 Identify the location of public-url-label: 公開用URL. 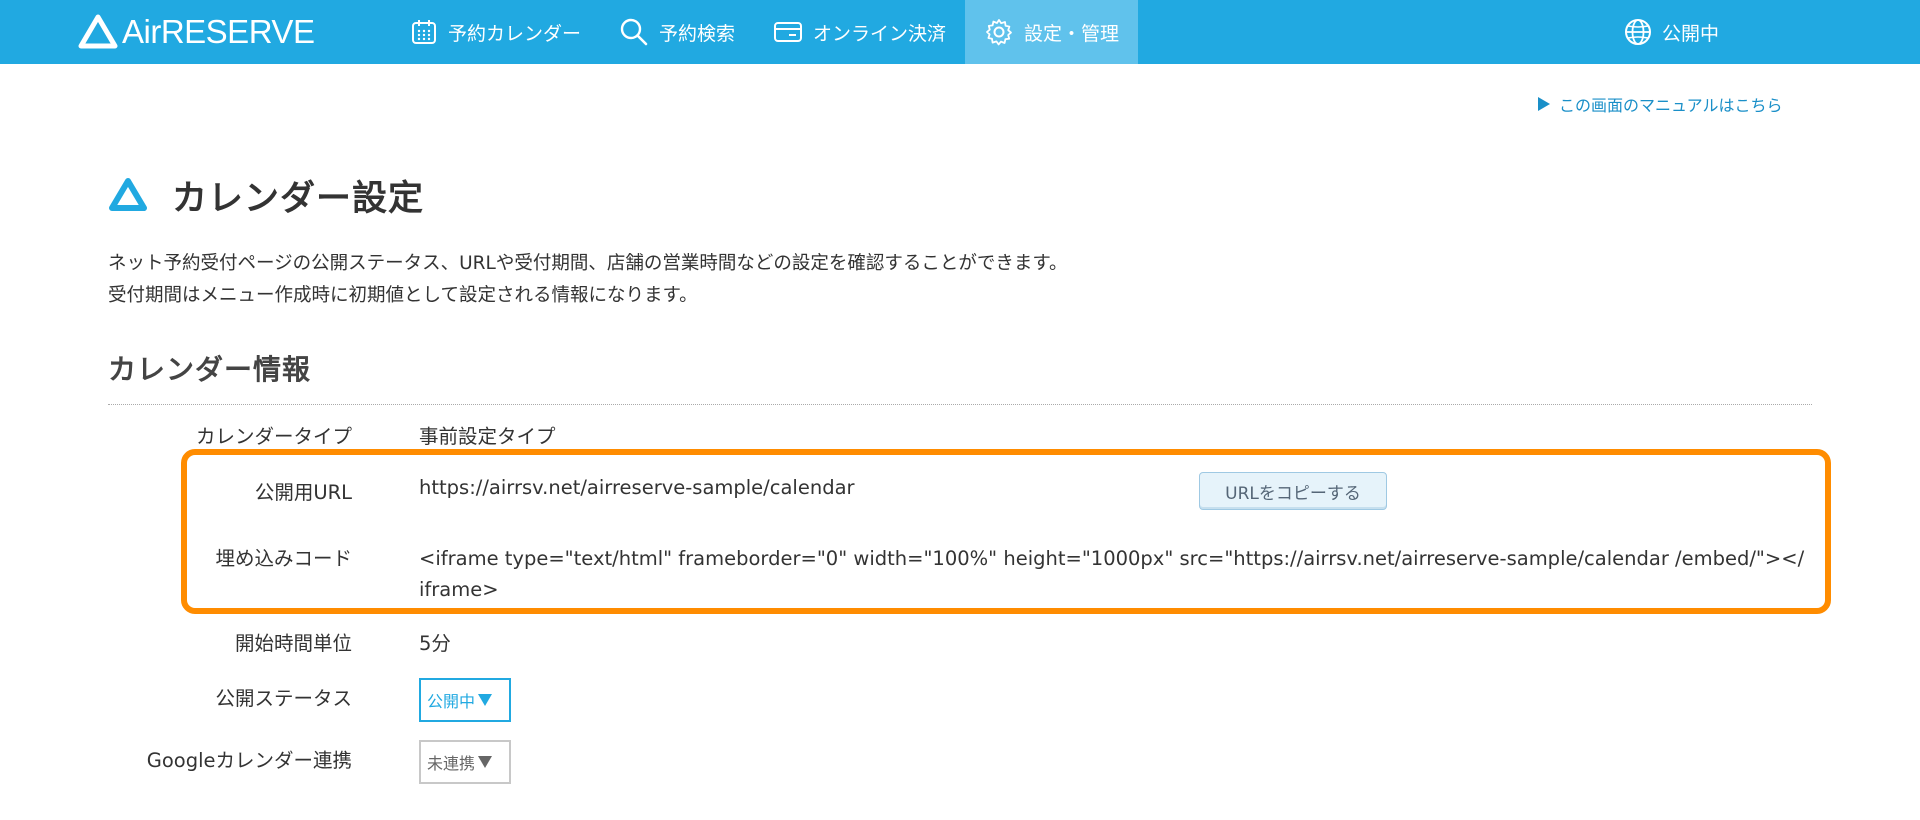
(303, 492).